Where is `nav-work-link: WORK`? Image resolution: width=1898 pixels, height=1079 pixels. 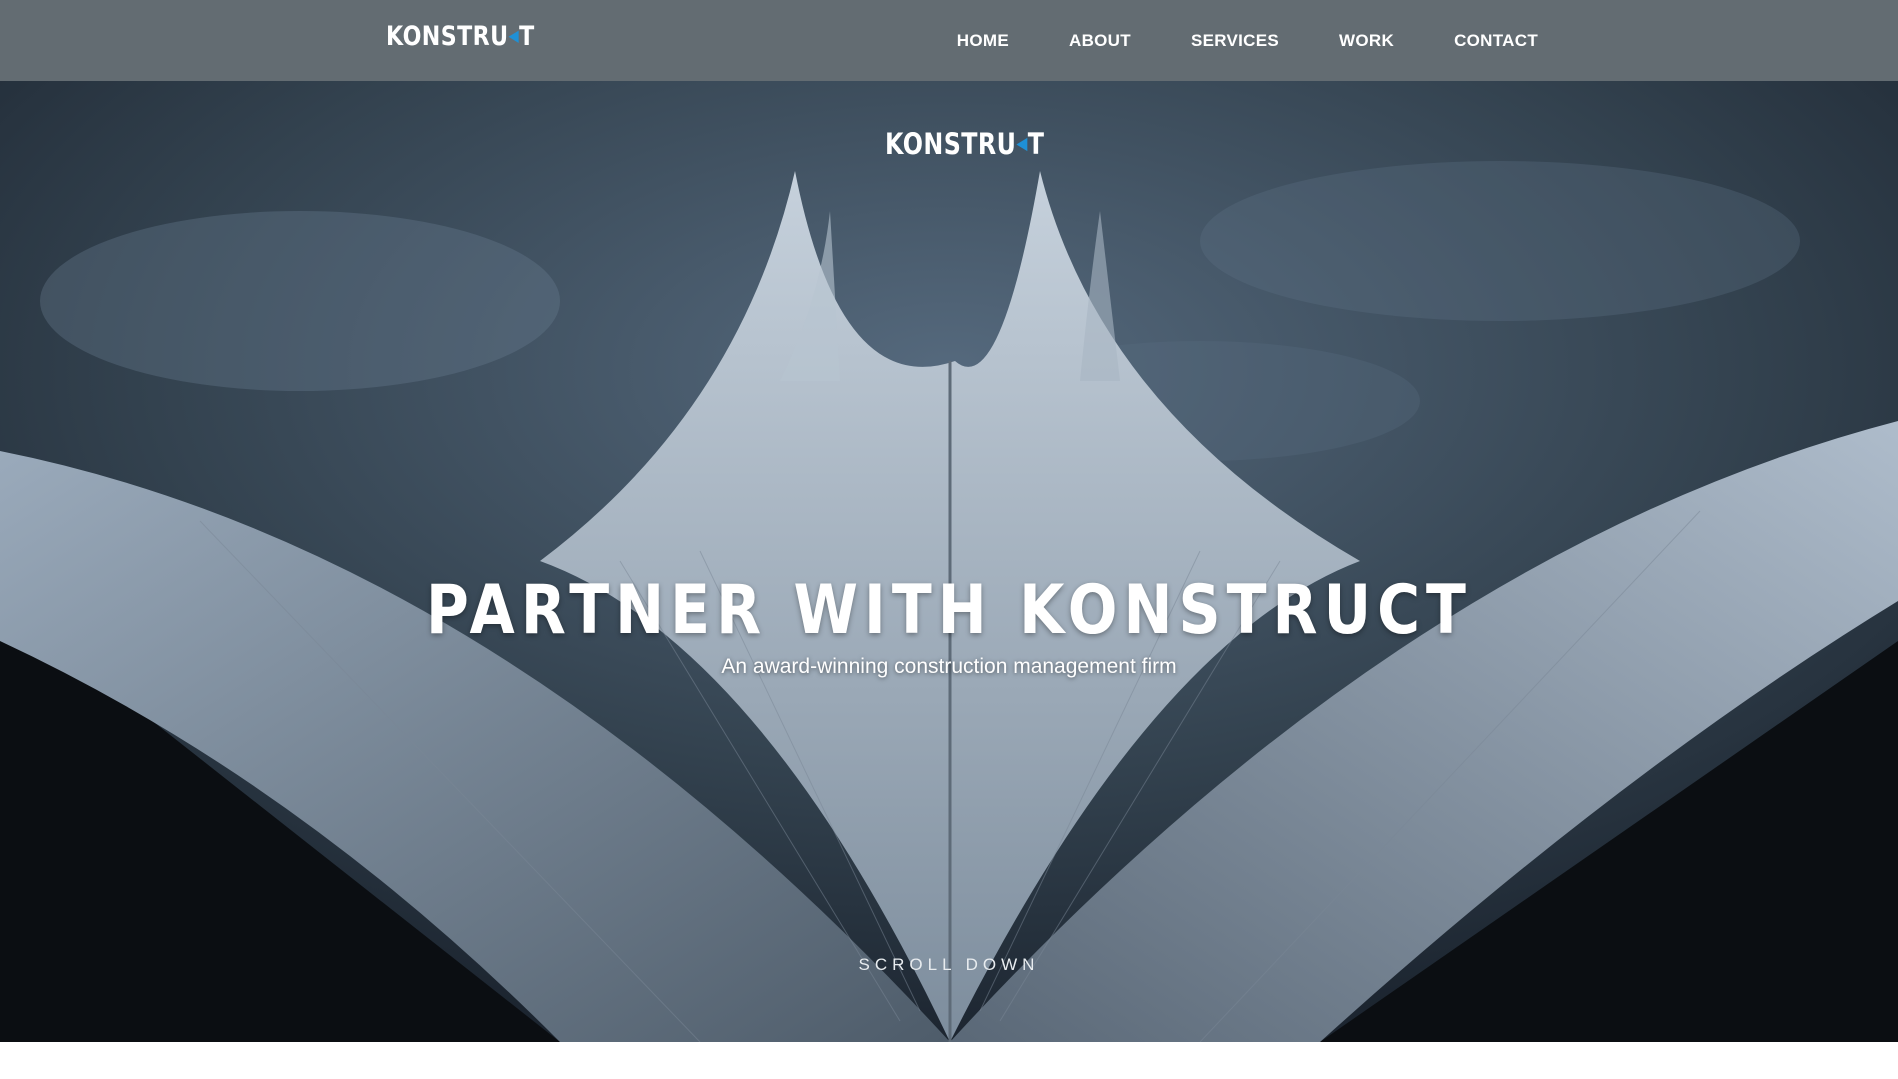 nav-work-link: WORK is located at coordinates (1366, 41).